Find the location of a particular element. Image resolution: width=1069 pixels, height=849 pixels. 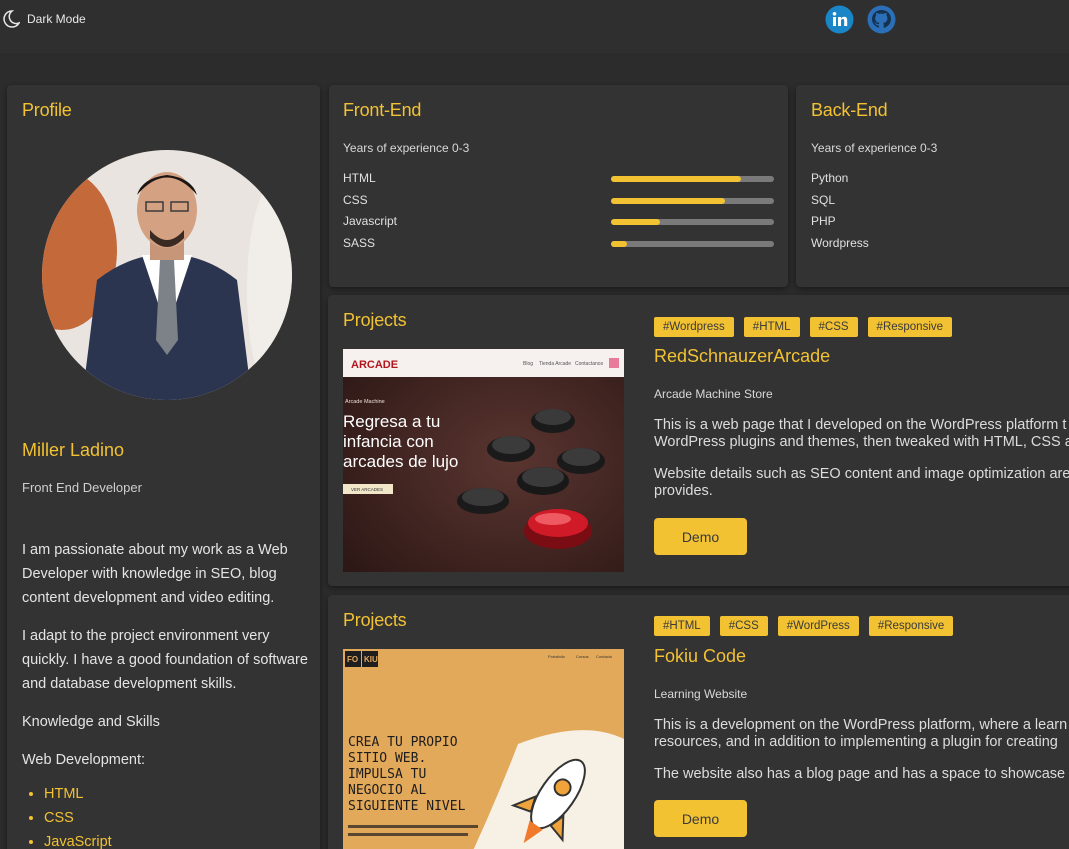

svg-text: infancia con is located at coordinates (388, 441).